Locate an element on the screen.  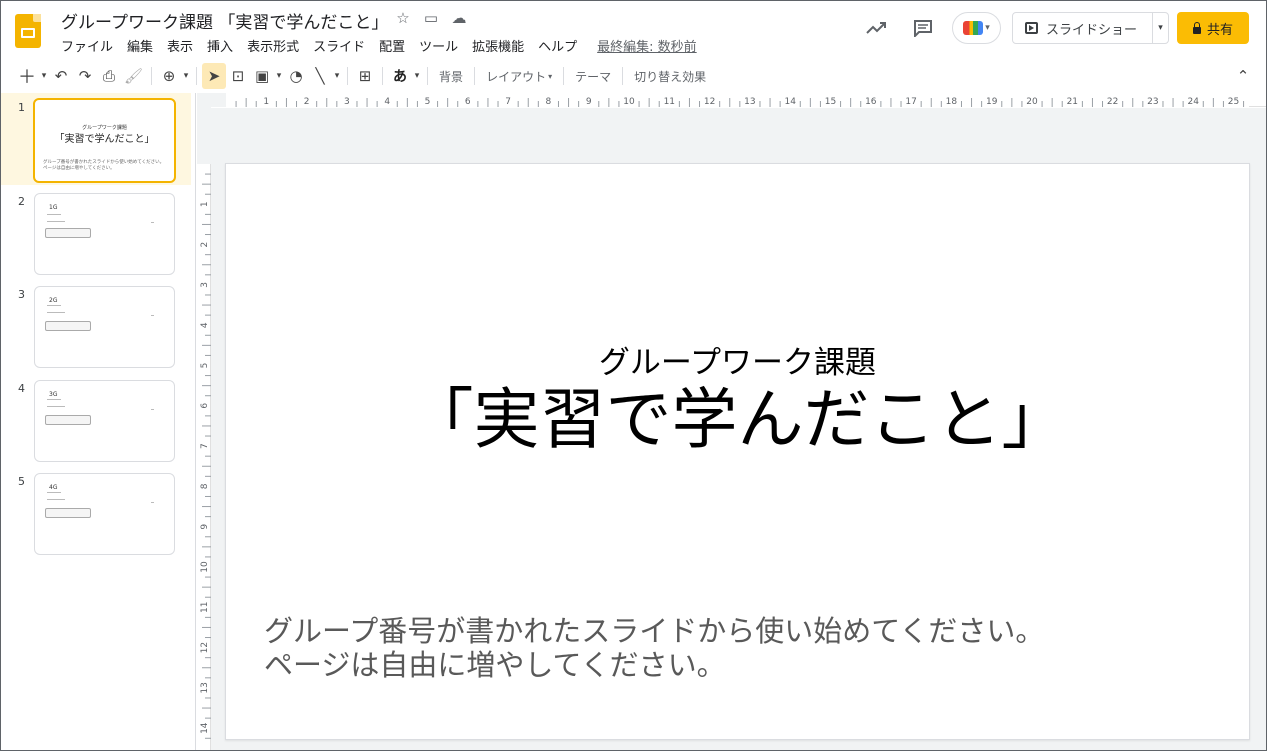
slideshow-label: スライドショー is located at coordinates (1092, 30).